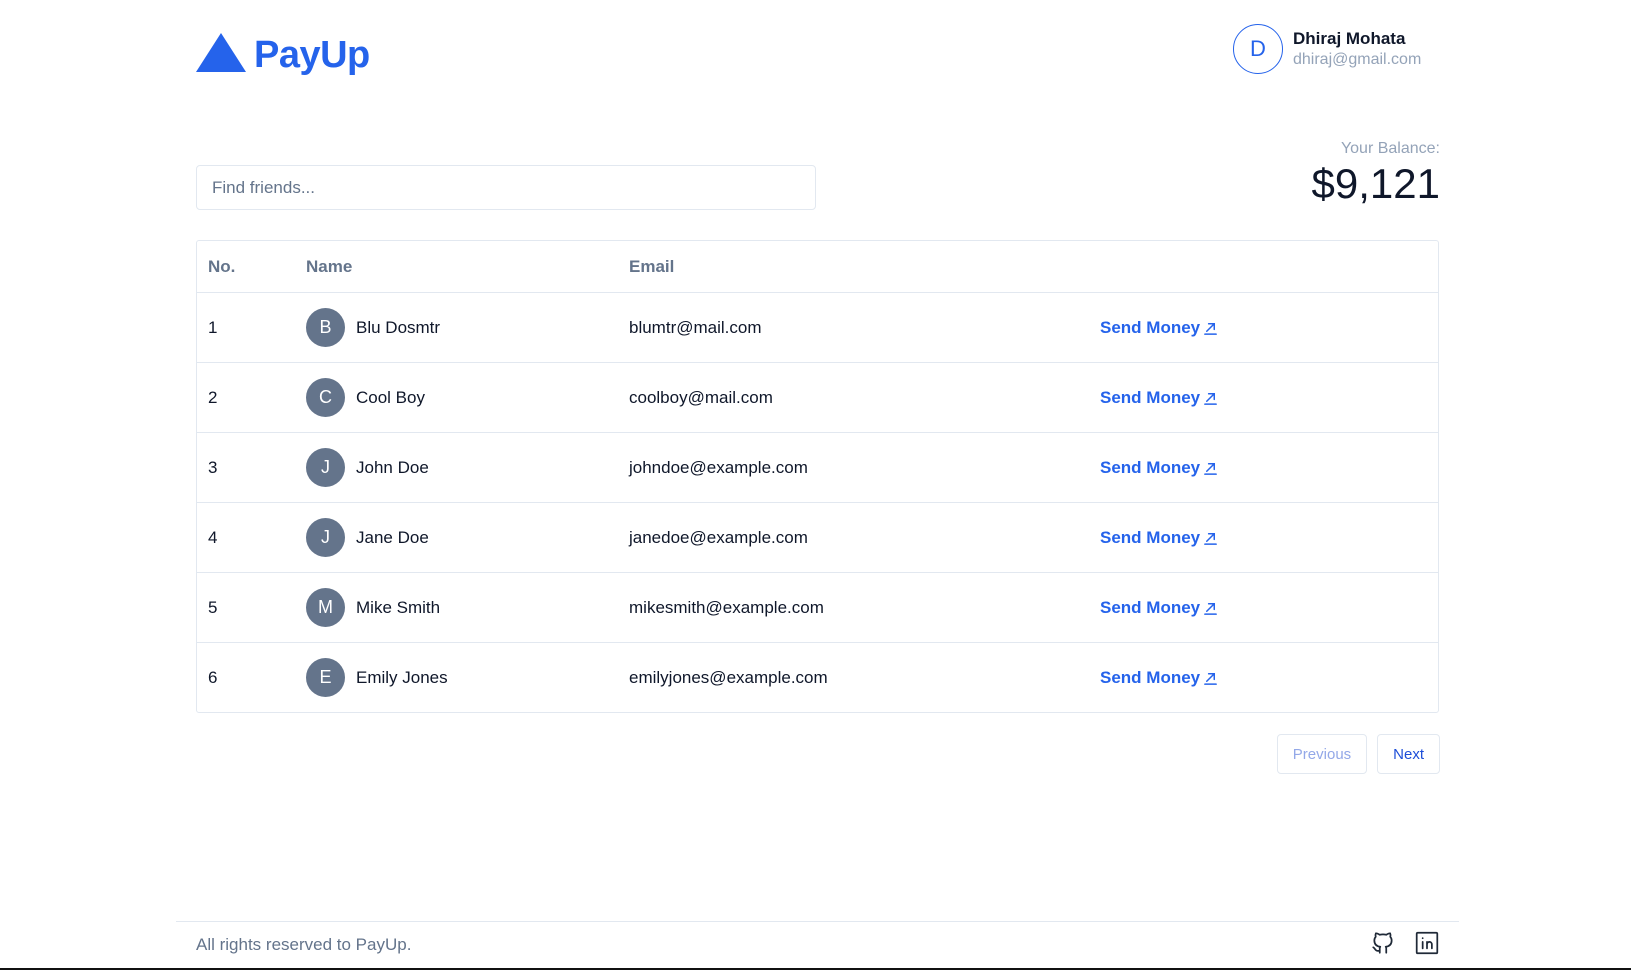 The height and width of the screenshot is (970, 1631). What do you see at coordinates (213, 467) in the screenshot?
I see `row-number: 3` at bounding box center [213, 467].